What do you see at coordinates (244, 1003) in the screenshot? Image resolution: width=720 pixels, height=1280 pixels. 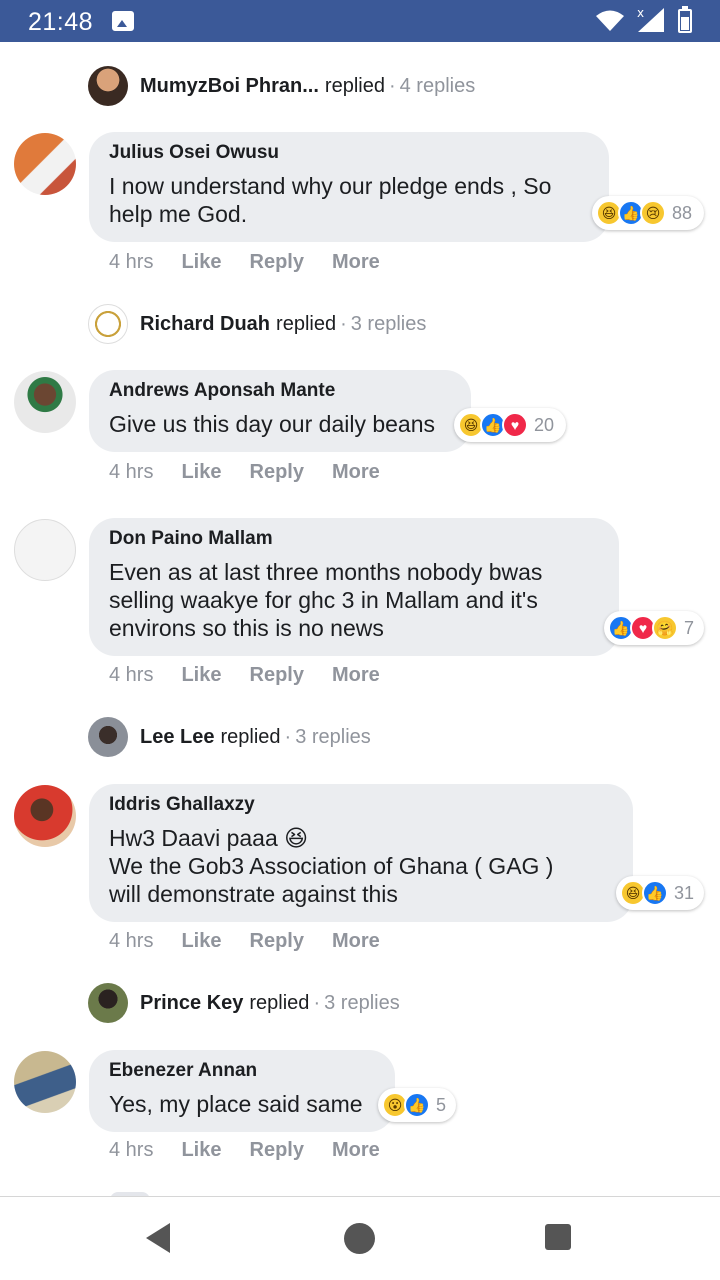 I see `reply-summary: Prince Key replied · 3 replies` at bounding box center [244, 1003].